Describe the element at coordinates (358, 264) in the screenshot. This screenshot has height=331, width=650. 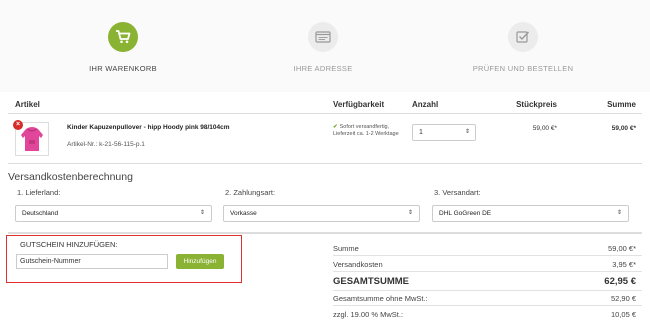
I see `shipping-cost-label: Versandkosten` at that location.